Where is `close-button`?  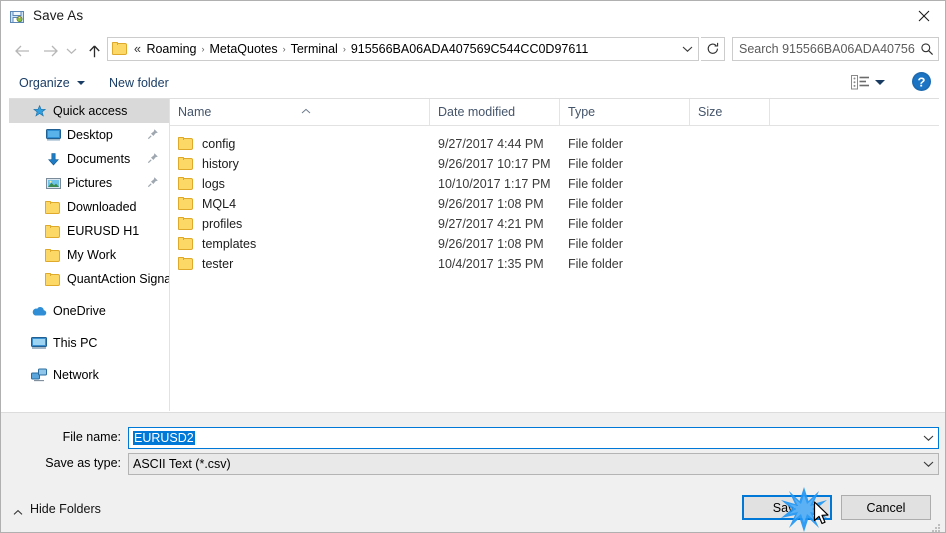 close-button is located at coordinates (923, 16).